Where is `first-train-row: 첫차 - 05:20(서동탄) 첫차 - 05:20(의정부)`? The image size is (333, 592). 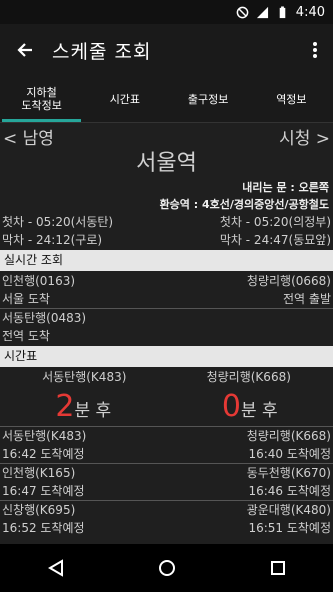
first-train-row: 첫차 - 05:20(서동탄) 첫차 - 05:20(의정부) is located at coordinates (166, 222).